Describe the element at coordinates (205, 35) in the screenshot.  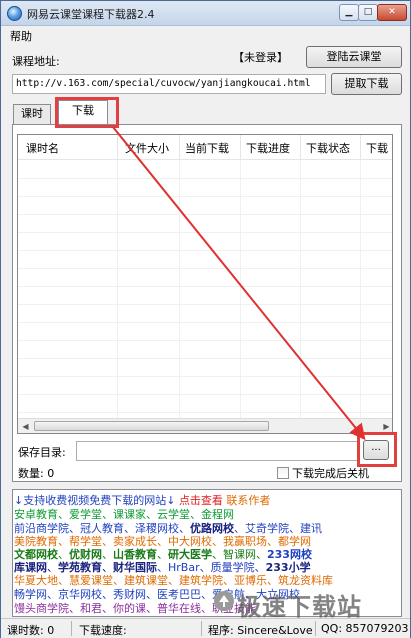
I see `menu-bar: 帮助` at that location.